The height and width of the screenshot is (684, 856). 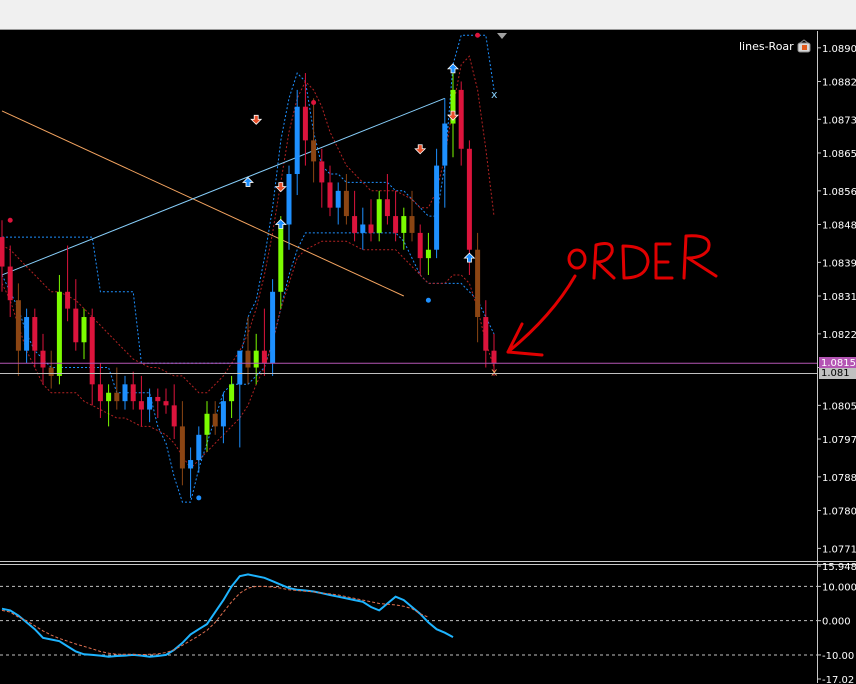 What do you see at coordinates (839, 263) in the screenshot?
I see `price-tick-label: 1.0839` at bounding box center [839, 263].